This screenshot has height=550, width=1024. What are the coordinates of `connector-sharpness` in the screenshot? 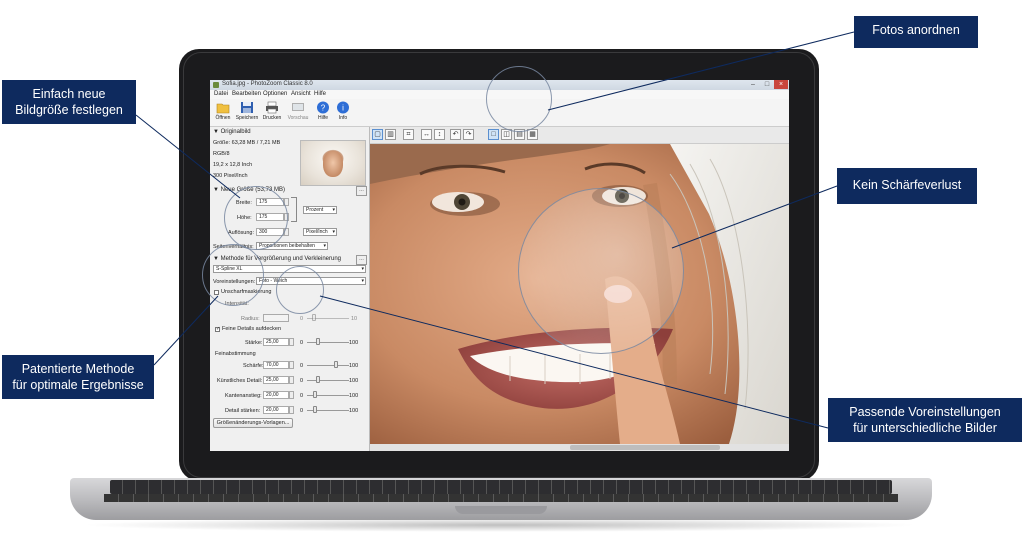 It's located at (754, 217).